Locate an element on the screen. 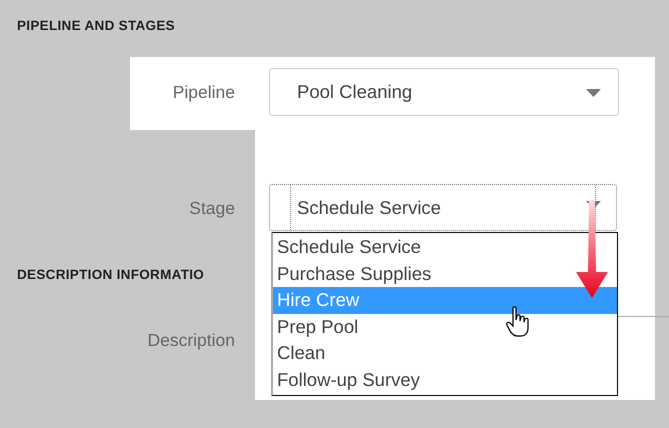 This screenshot has height=428, width=669. arrow-icon is located at coordinates (592, 249).